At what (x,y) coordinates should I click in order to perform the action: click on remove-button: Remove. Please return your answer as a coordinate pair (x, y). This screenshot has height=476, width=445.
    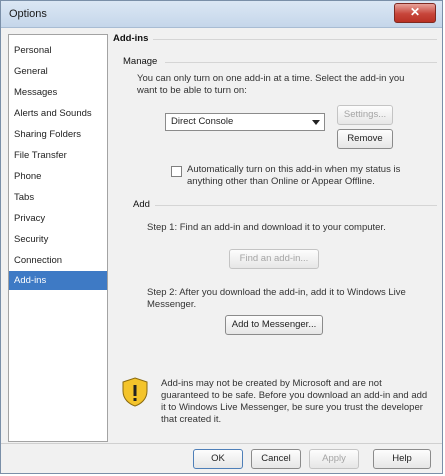
    Looking at the image, I should click on (365, 139).